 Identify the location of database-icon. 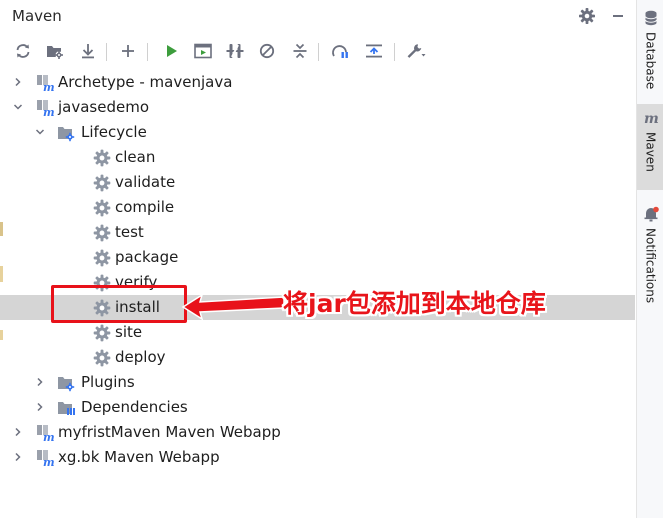
(651, 19).